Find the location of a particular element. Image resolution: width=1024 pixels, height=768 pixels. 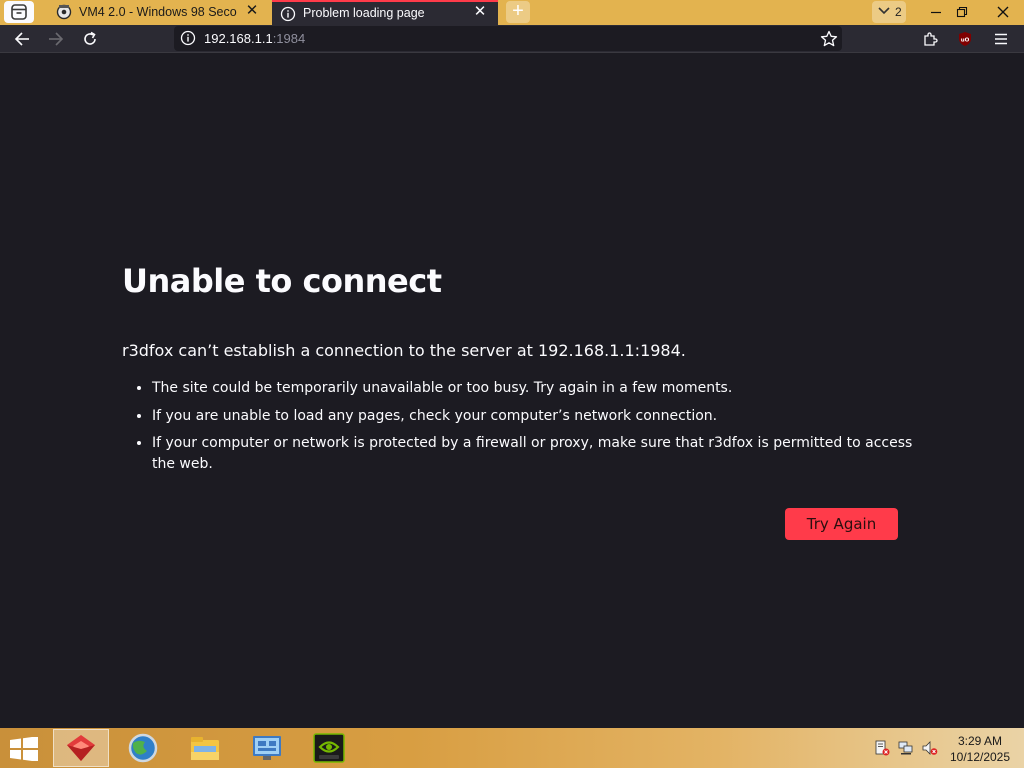

try-again-button: Try Again is located at coordinates (841, 524).